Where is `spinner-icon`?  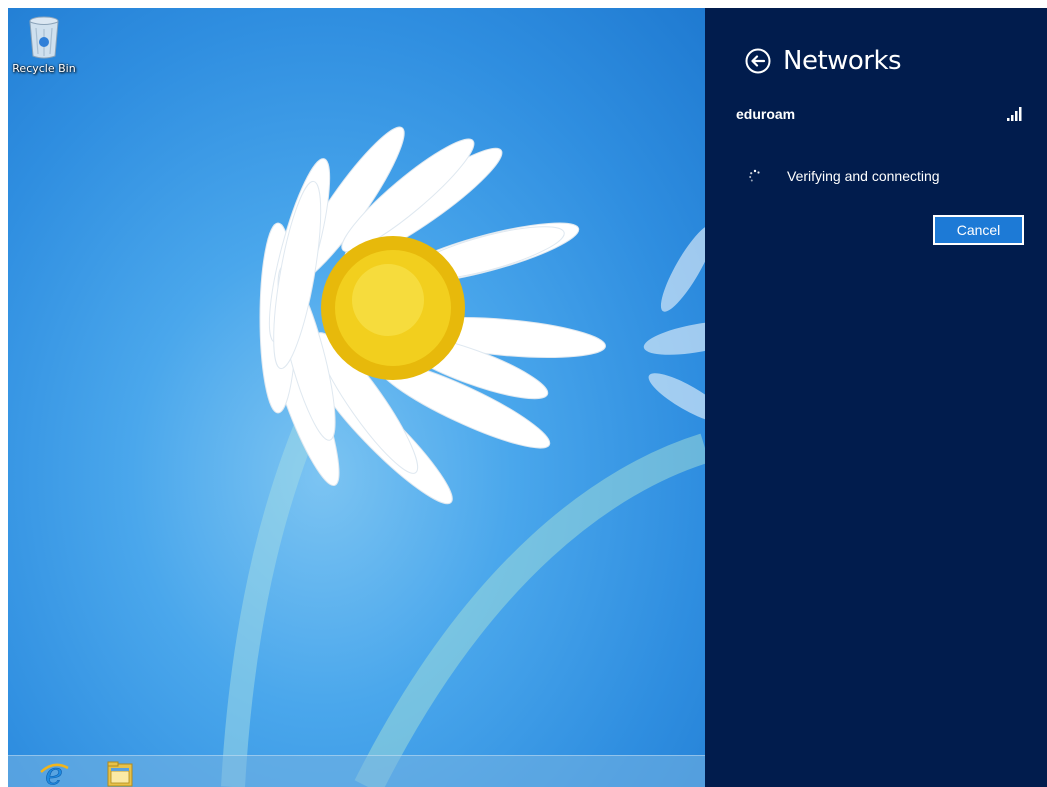
spinner-icon is located at coordinates (754, 175).